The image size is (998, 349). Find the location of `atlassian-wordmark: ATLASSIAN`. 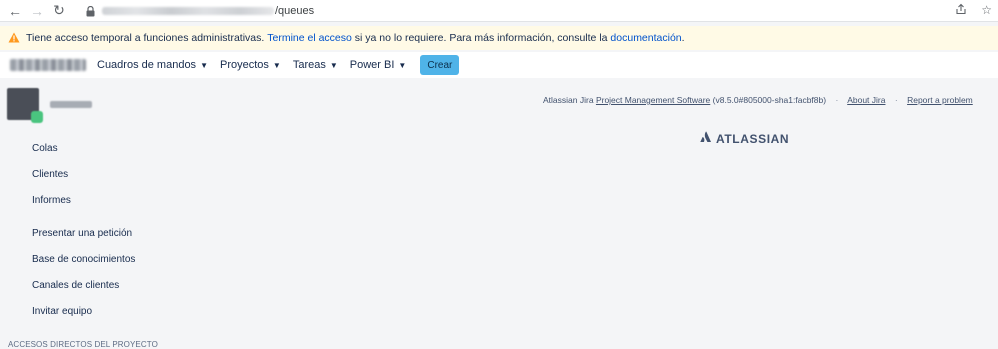

atlassian-wordmark: ATLASSIAN is located at coordinates (753, 139).